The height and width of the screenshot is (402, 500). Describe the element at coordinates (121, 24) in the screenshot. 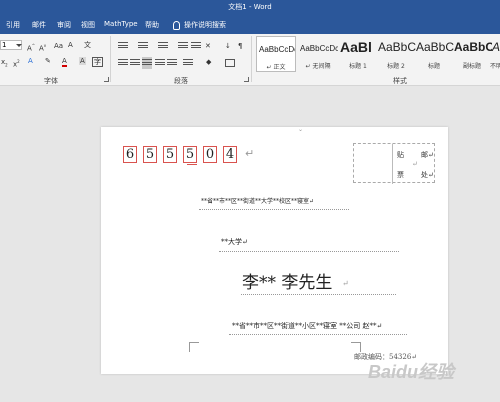

I see `tab-mathtype: MathType` at that location.